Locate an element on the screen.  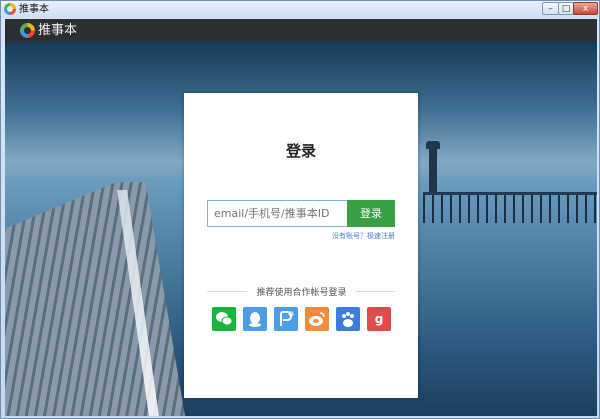
maximize-button: □ is located at coordinates (566, 8).